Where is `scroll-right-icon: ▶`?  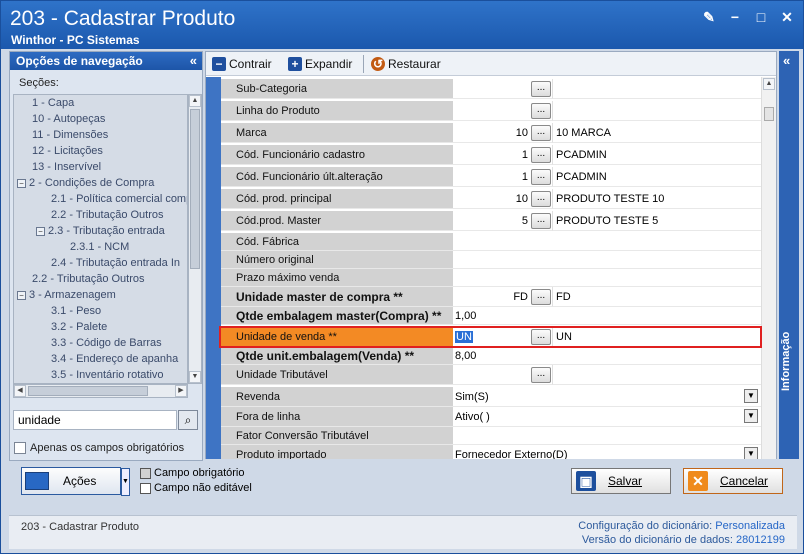 scroll-right-icon: ▶ is located at coordinates (181, 391).